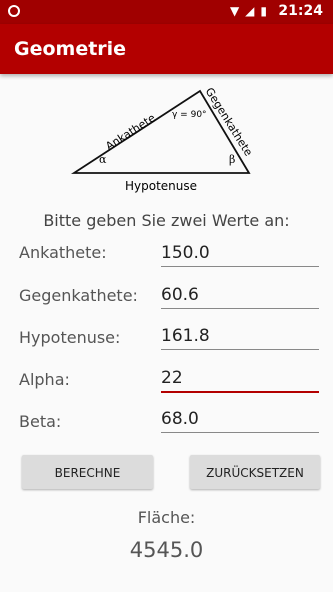 The image size is (333, 592). I want to click on beta-input: 68.0, so click(240, 419).